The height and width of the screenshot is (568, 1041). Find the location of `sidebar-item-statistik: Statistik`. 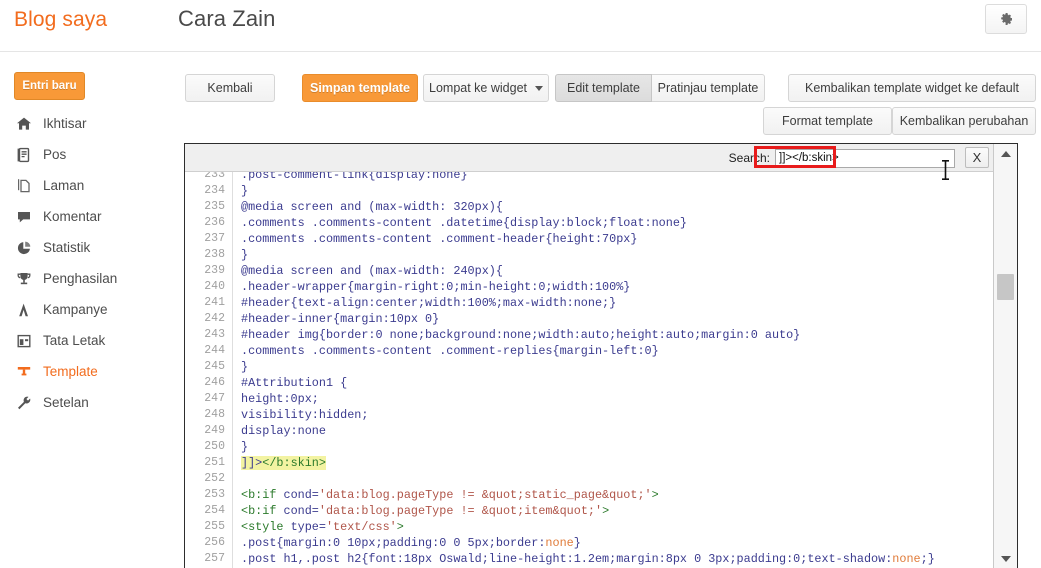

sidebar-item-statistik: Statistik is located at coordinates (90, 247).